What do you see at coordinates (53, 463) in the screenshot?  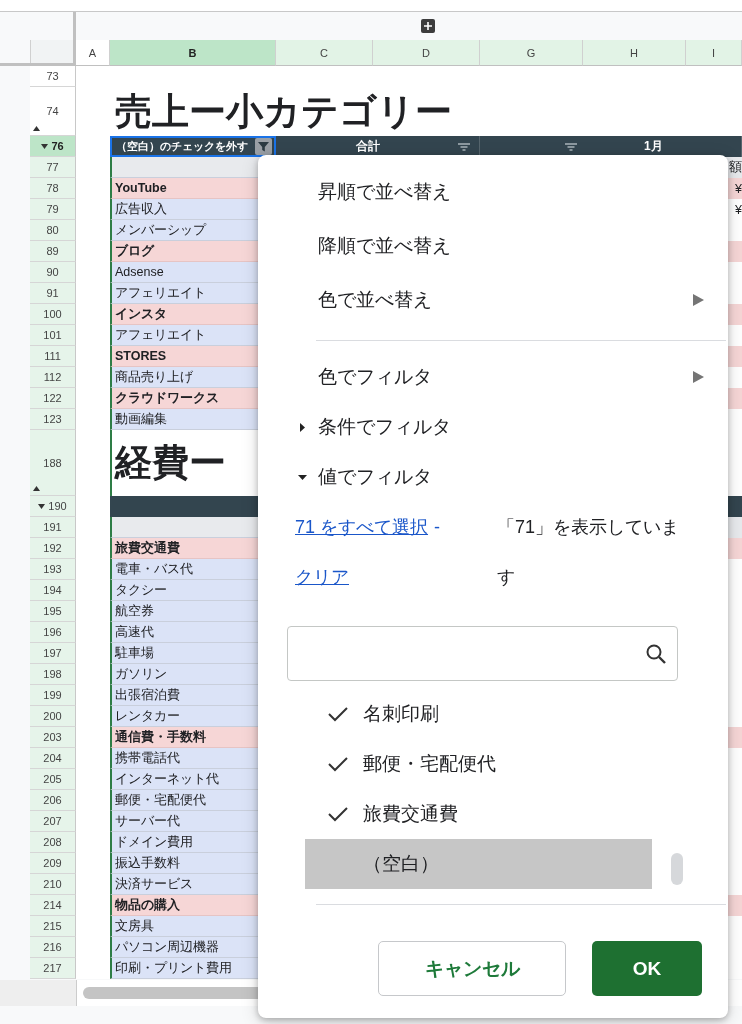 I see `row-number: 188` at bounding box center [53, 463].